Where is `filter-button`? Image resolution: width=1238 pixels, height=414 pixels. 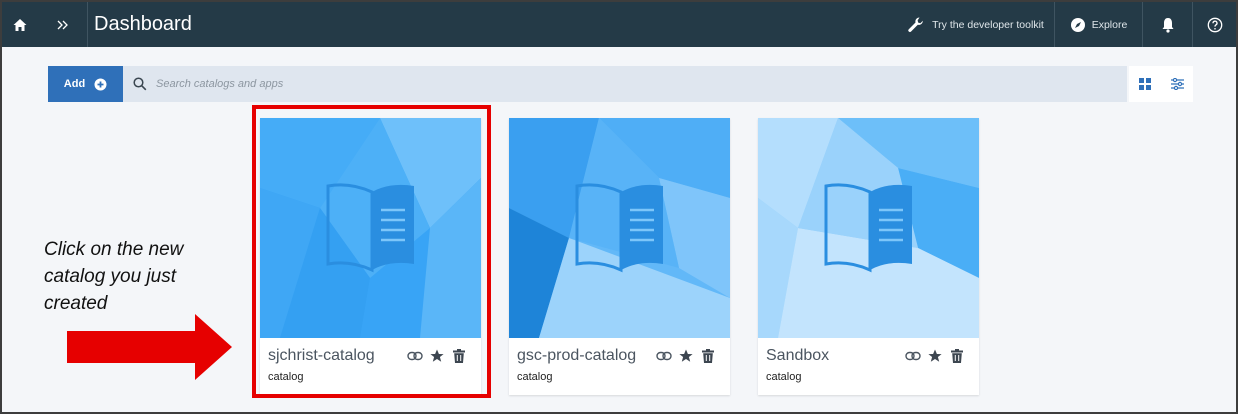
filter-button is located at coordinates (1177, 84).